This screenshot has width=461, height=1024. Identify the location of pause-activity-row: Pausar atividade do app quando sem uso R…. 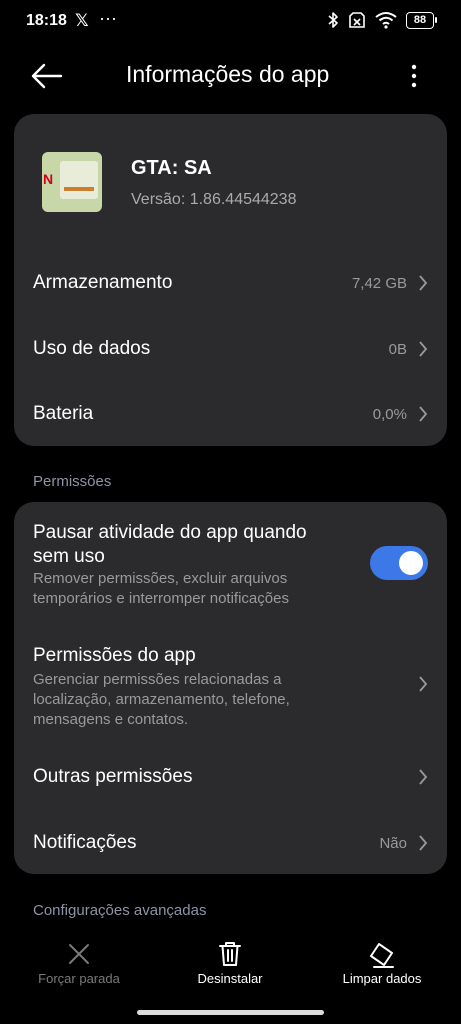
(230, 562).